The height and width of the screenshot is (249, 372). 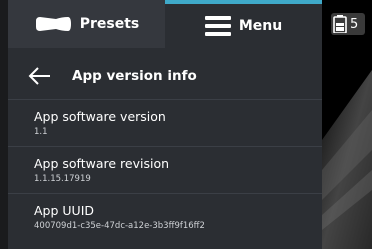 I want to click on ultrasound-image-area, so click(x=347, y=124).